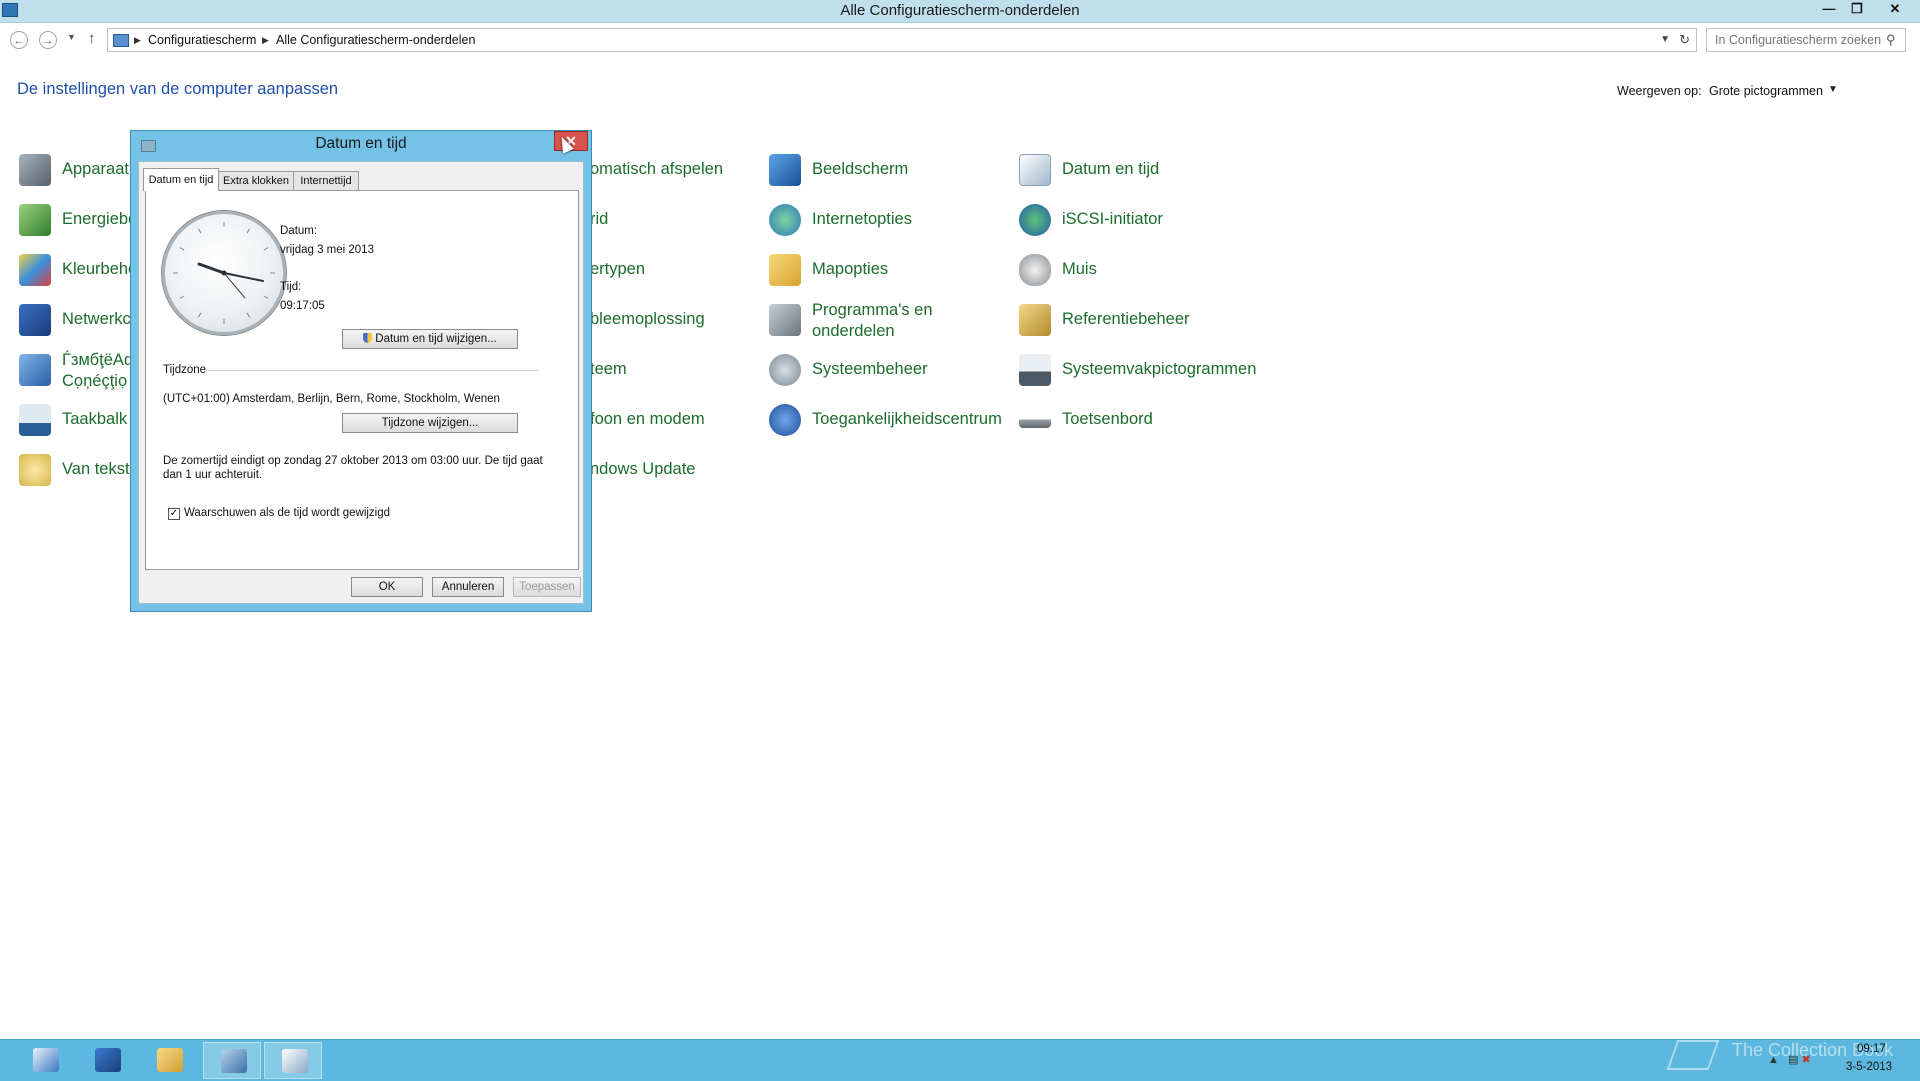  What do you see at coordinates (35, 320) in the screenshot?
I see `network-center-icon` at bounding box center [35, 320].